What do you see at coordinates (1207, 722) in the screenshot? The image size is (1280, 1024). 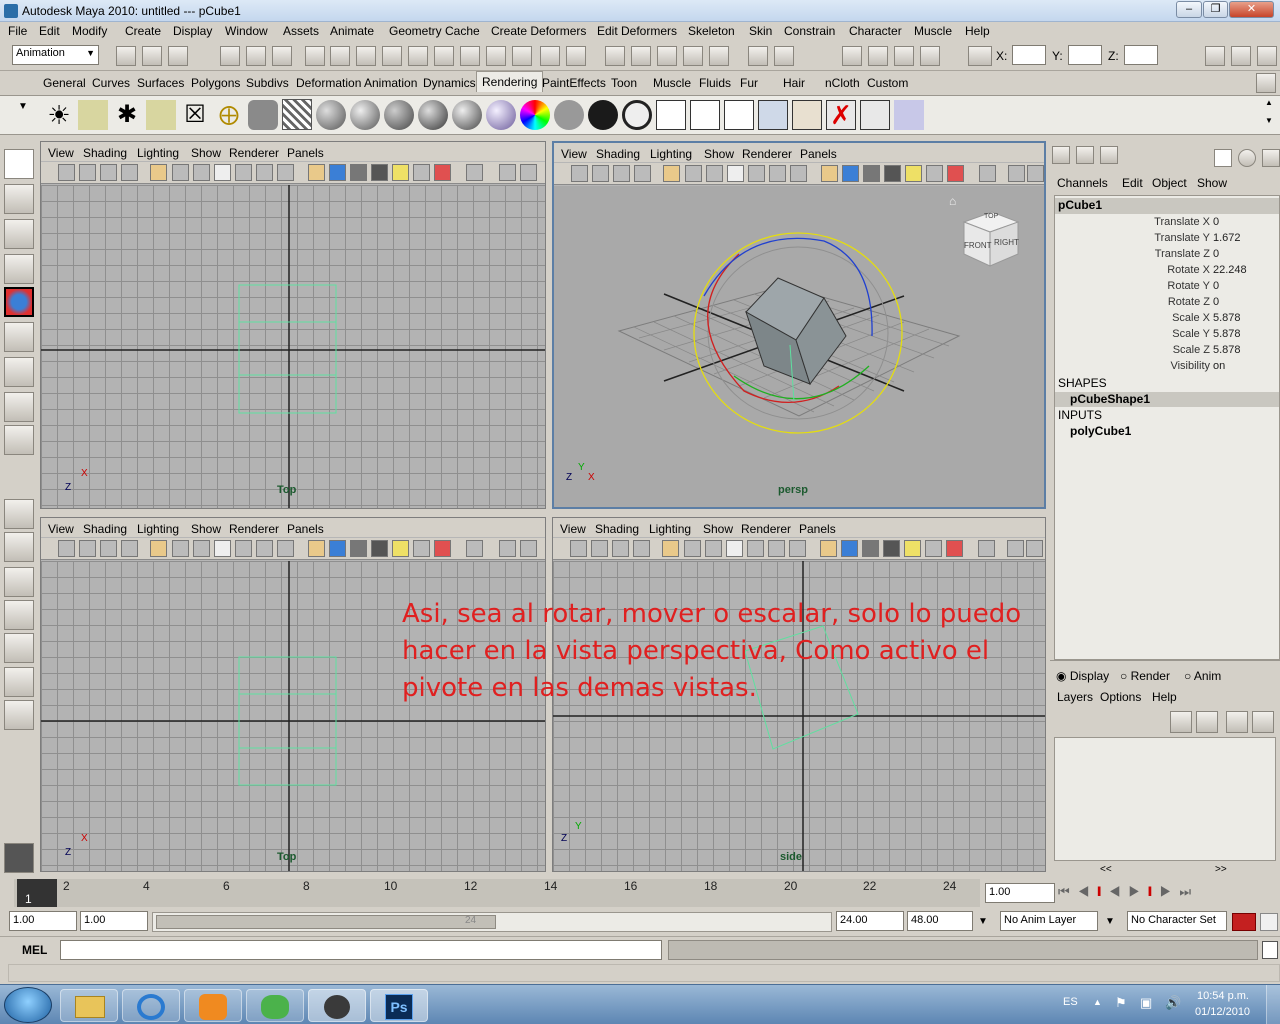 I see `move-layer-down-icon` at bounding box center [1207, 722].